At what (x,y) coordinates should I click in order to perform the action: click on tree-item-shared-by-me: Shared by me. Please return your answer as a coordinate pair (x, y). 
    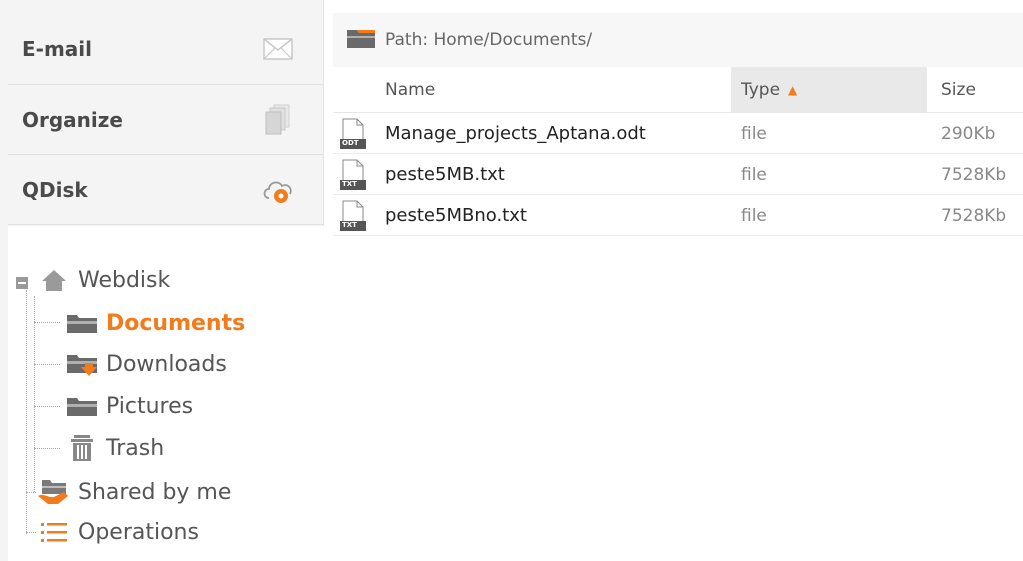
    Looking at the image, I should click on (133, 492).